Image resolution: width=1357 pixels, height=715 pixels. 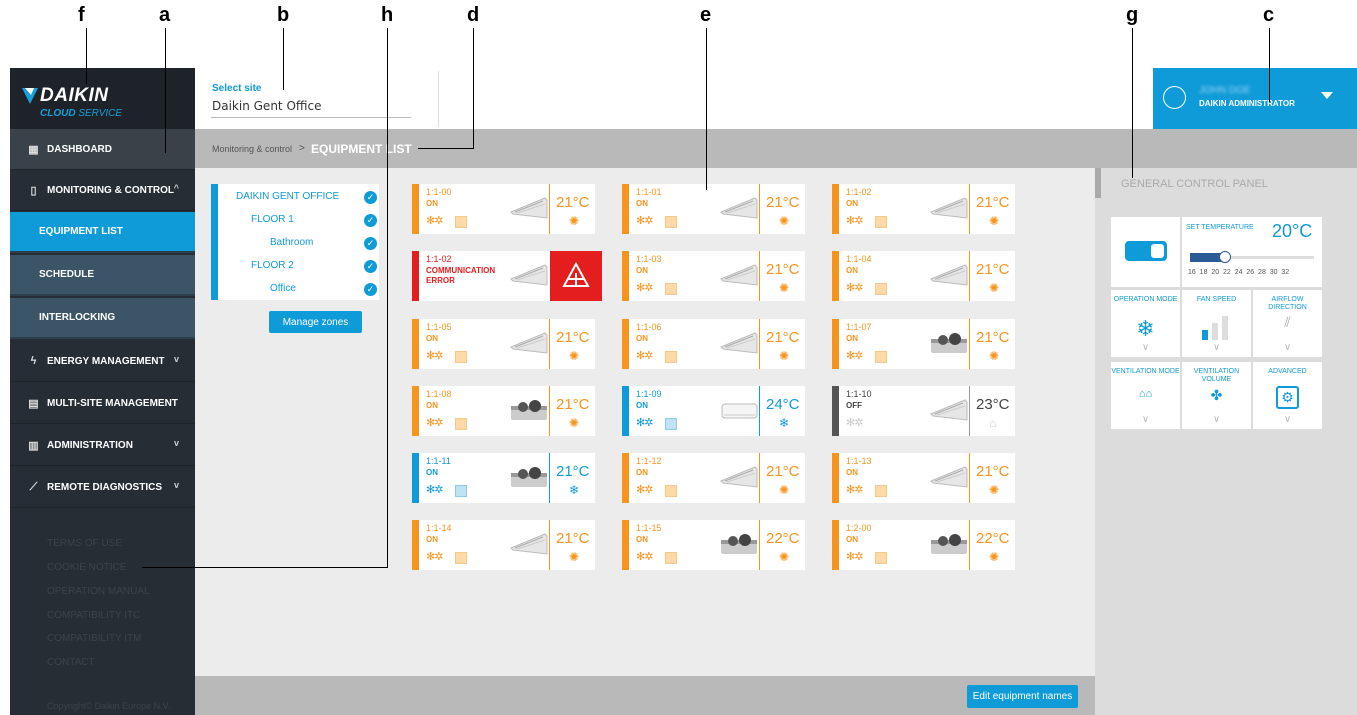 I want to click on nav-dashboard: ▦ DASHBOARD, so click(x=102, y=149).